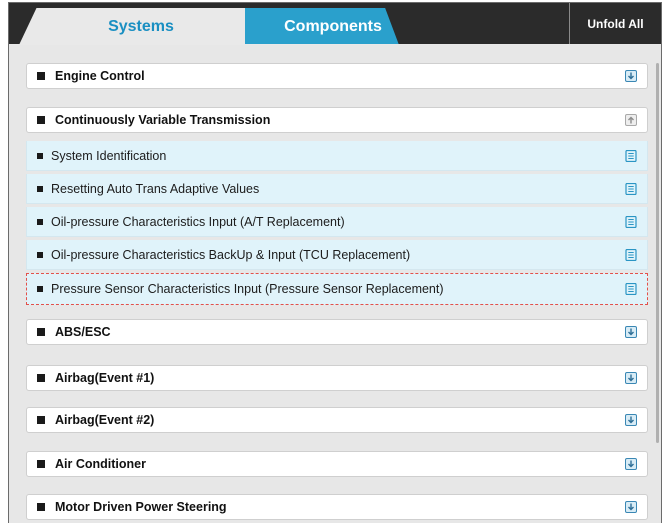  What do you see at coordinates (337, 420) in the screenshot?
I see `group-airbag-event-2: Airbag(Event #2)` at bounding box center [337, 420].